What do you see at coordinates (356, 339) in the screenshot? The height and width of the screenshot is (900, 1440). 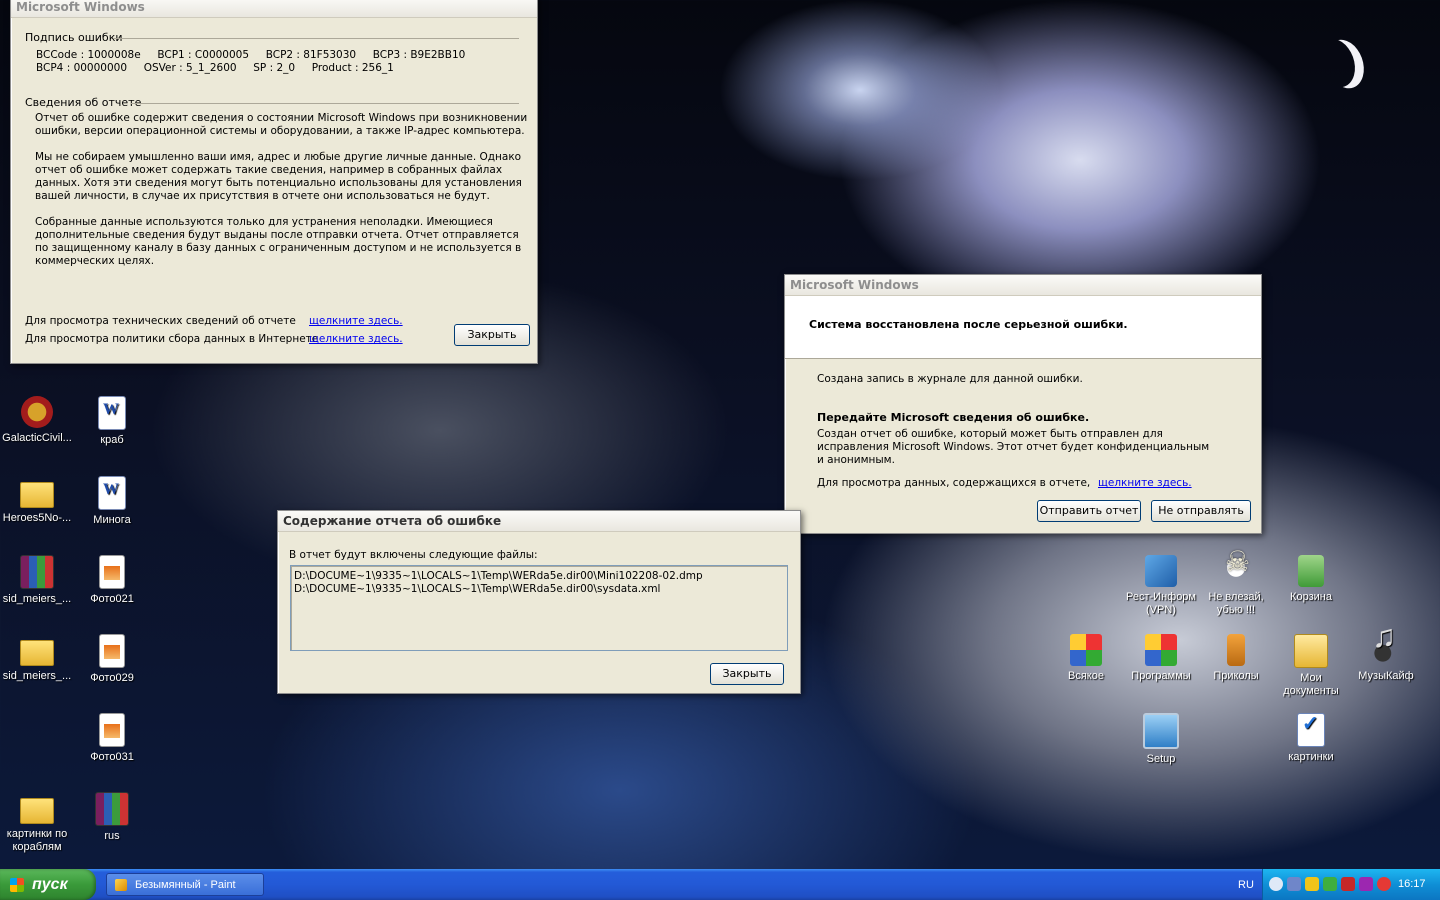 I see `policy-link: щелкните здесь.` at bounding box center [356, 339].